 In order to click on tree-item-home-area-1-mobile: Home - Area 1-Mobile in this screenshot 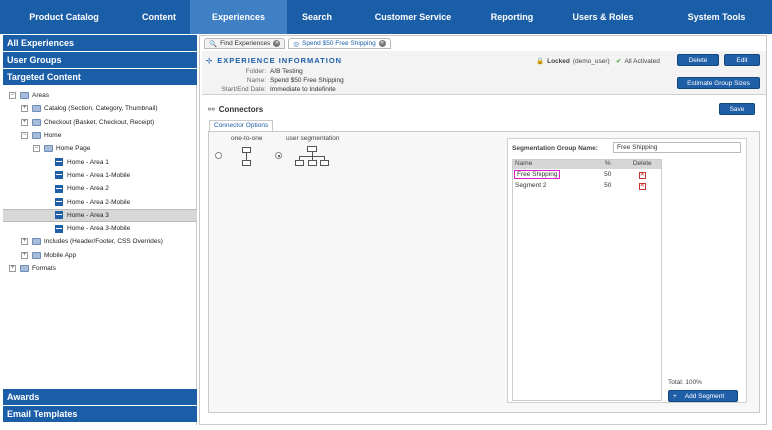, I will do `click(100, 175)`.